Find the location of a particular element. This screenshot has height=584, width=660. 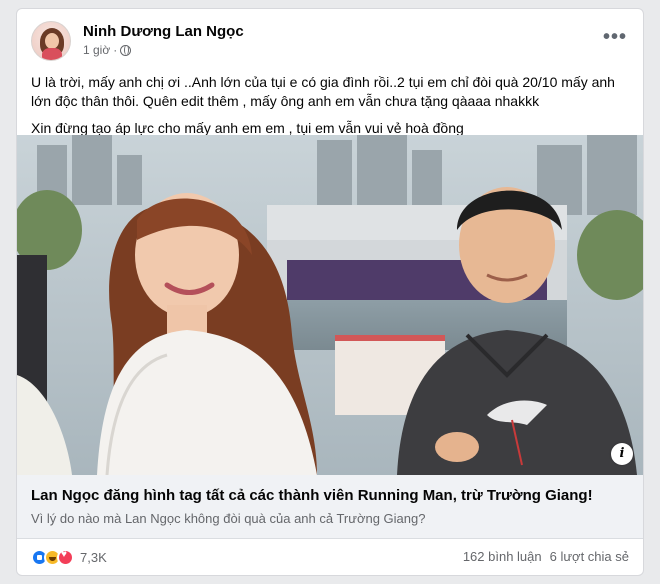

reaction-count: 7,3K is located at coordinates (93, 557).